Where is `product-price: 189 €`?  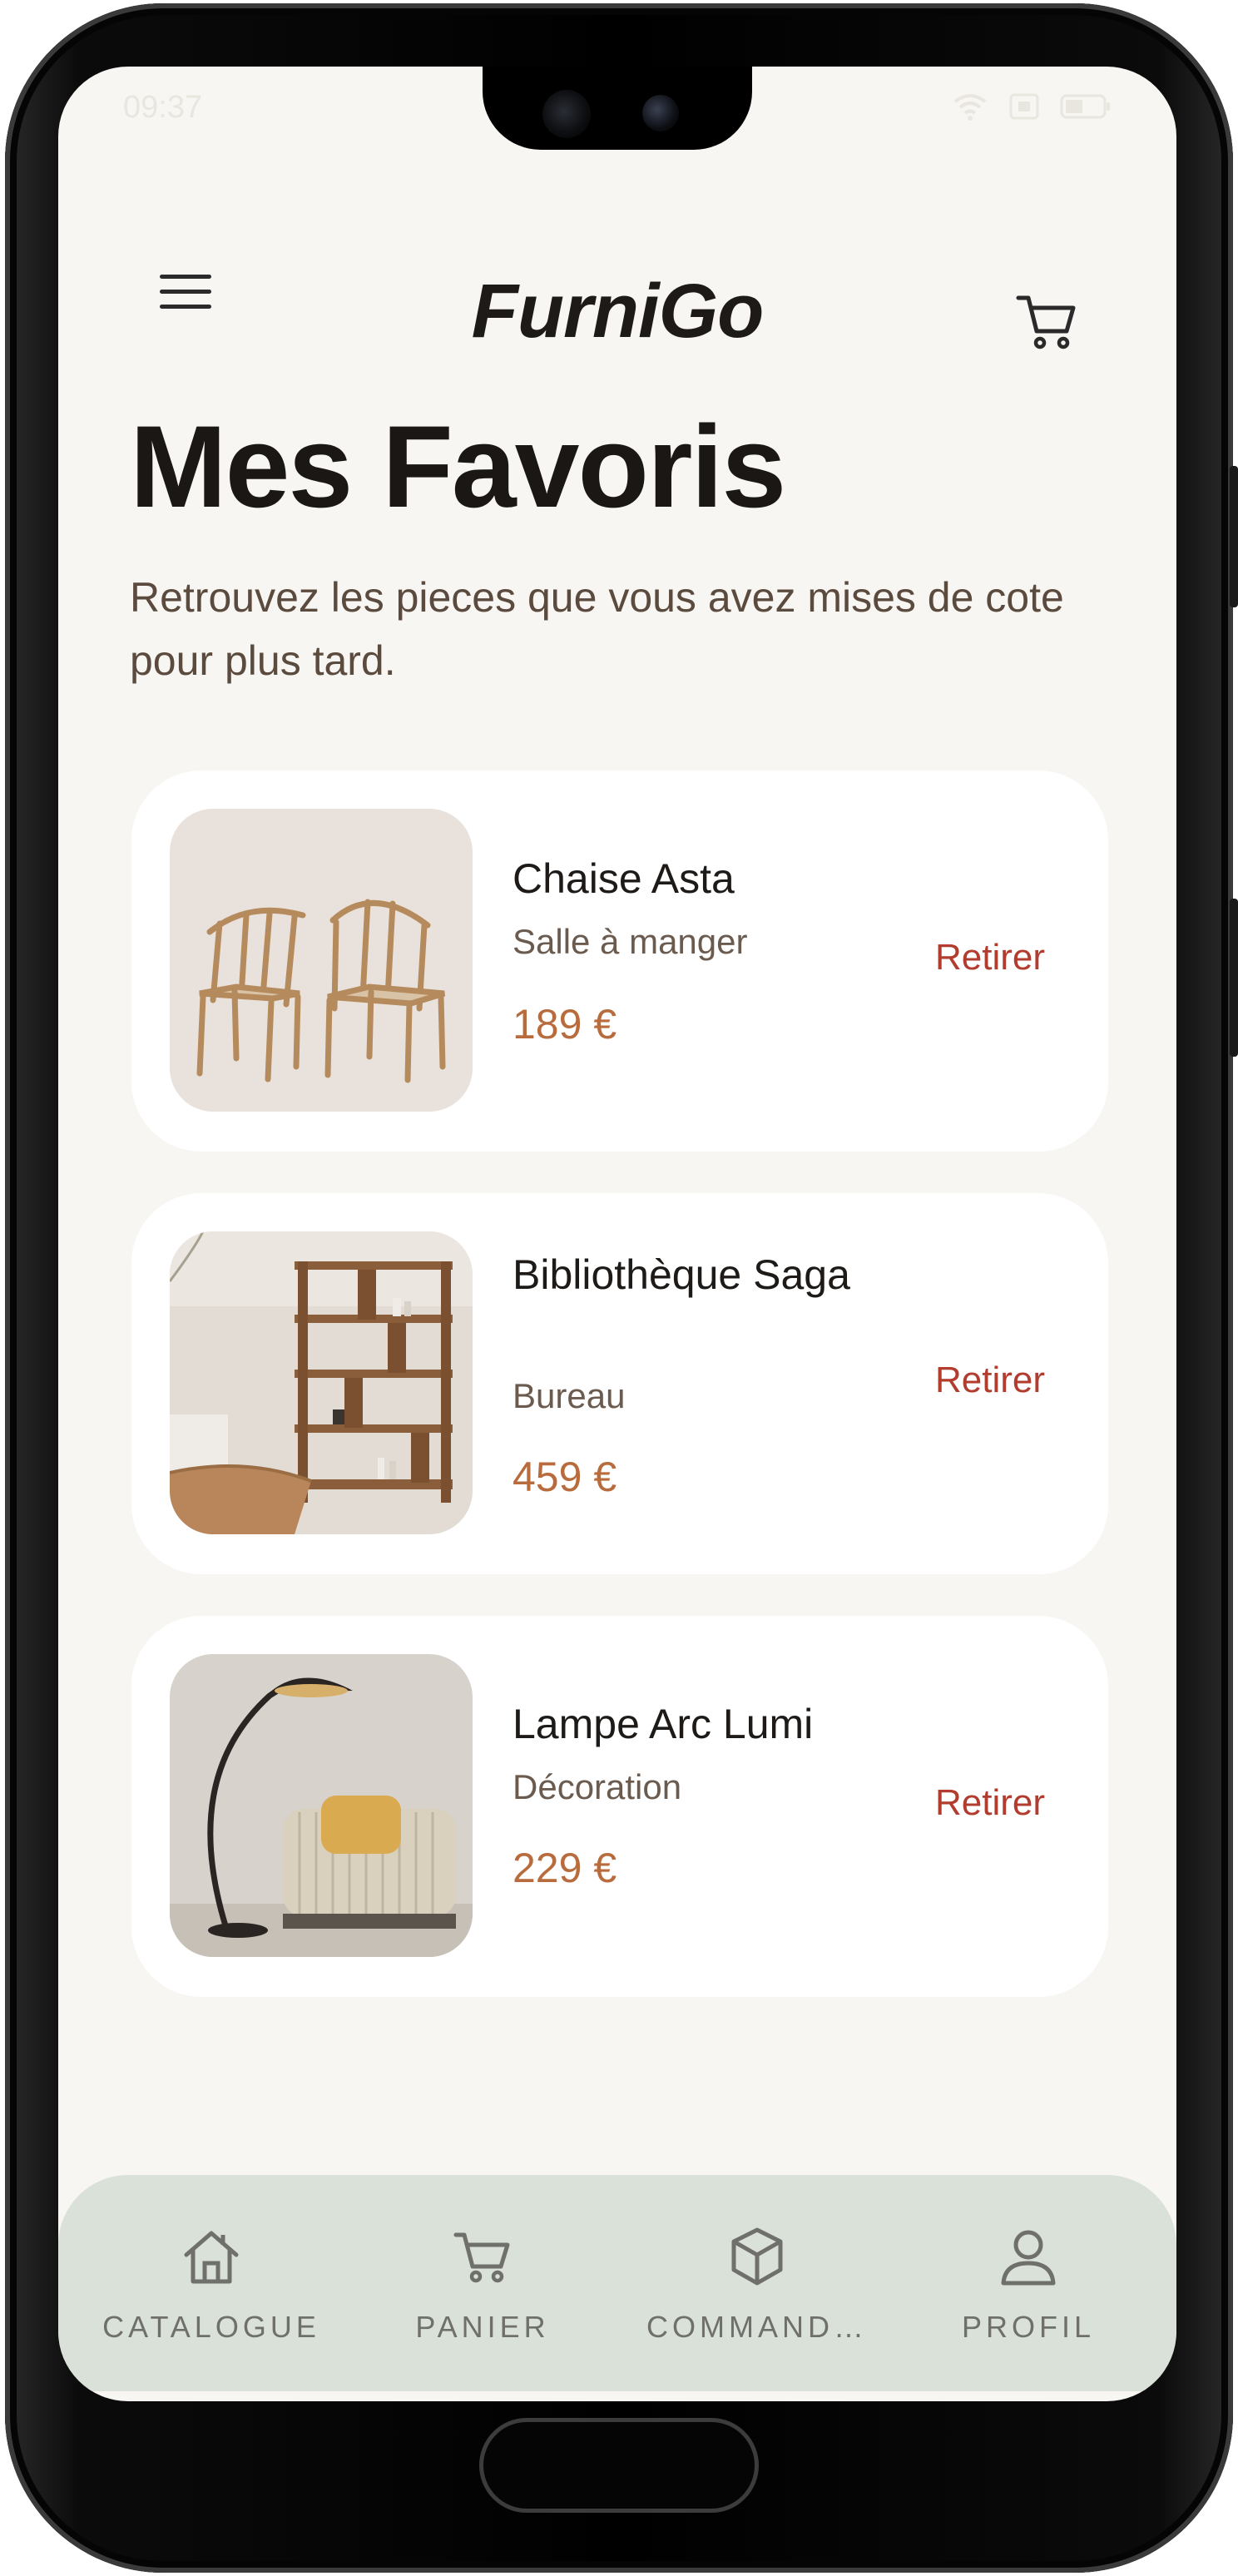 product-price: 189 € is located at coordinates (565, 1025).